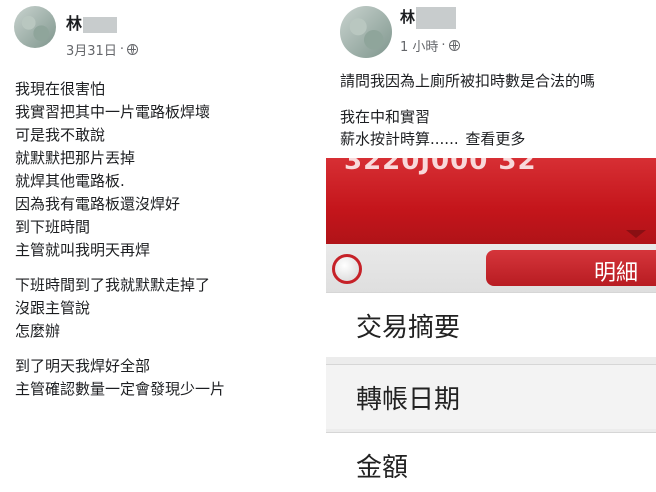 The width and height of the screenshot is (656, 492). What do you see at coordinates (495, 139) in the screenshot?
I see `see-more-link: 查看更多` at bounding box center [495, 139].